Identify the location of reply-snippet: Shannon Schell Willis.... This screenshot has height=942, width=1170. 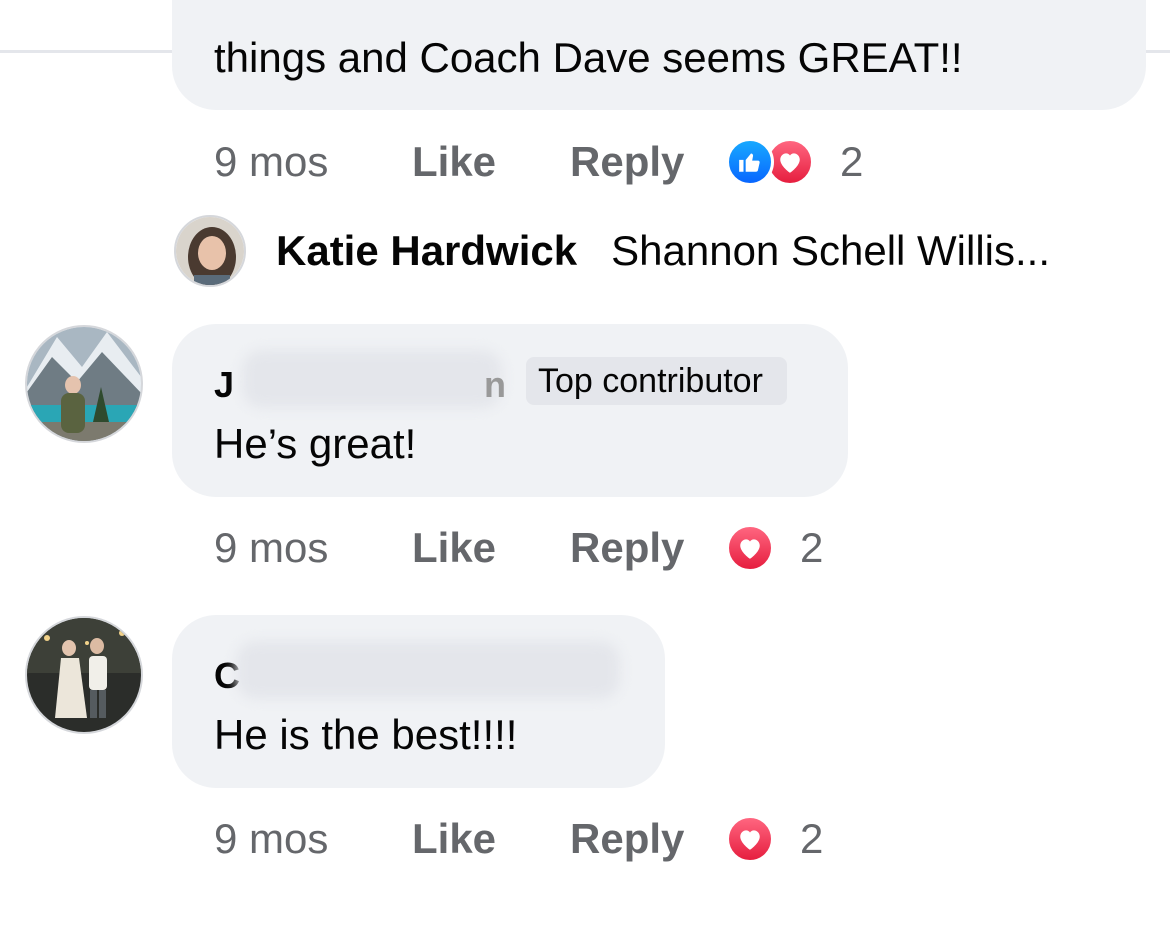
(830, 250).